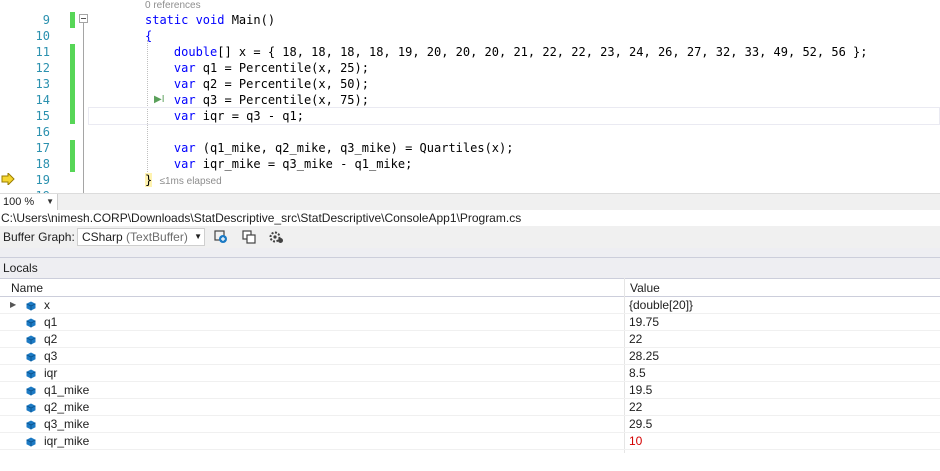 Image resolution: width=940 pixels, height=471 pixels. I want to click on run-to-cursor-icon: ▶I, so click(159, 100).